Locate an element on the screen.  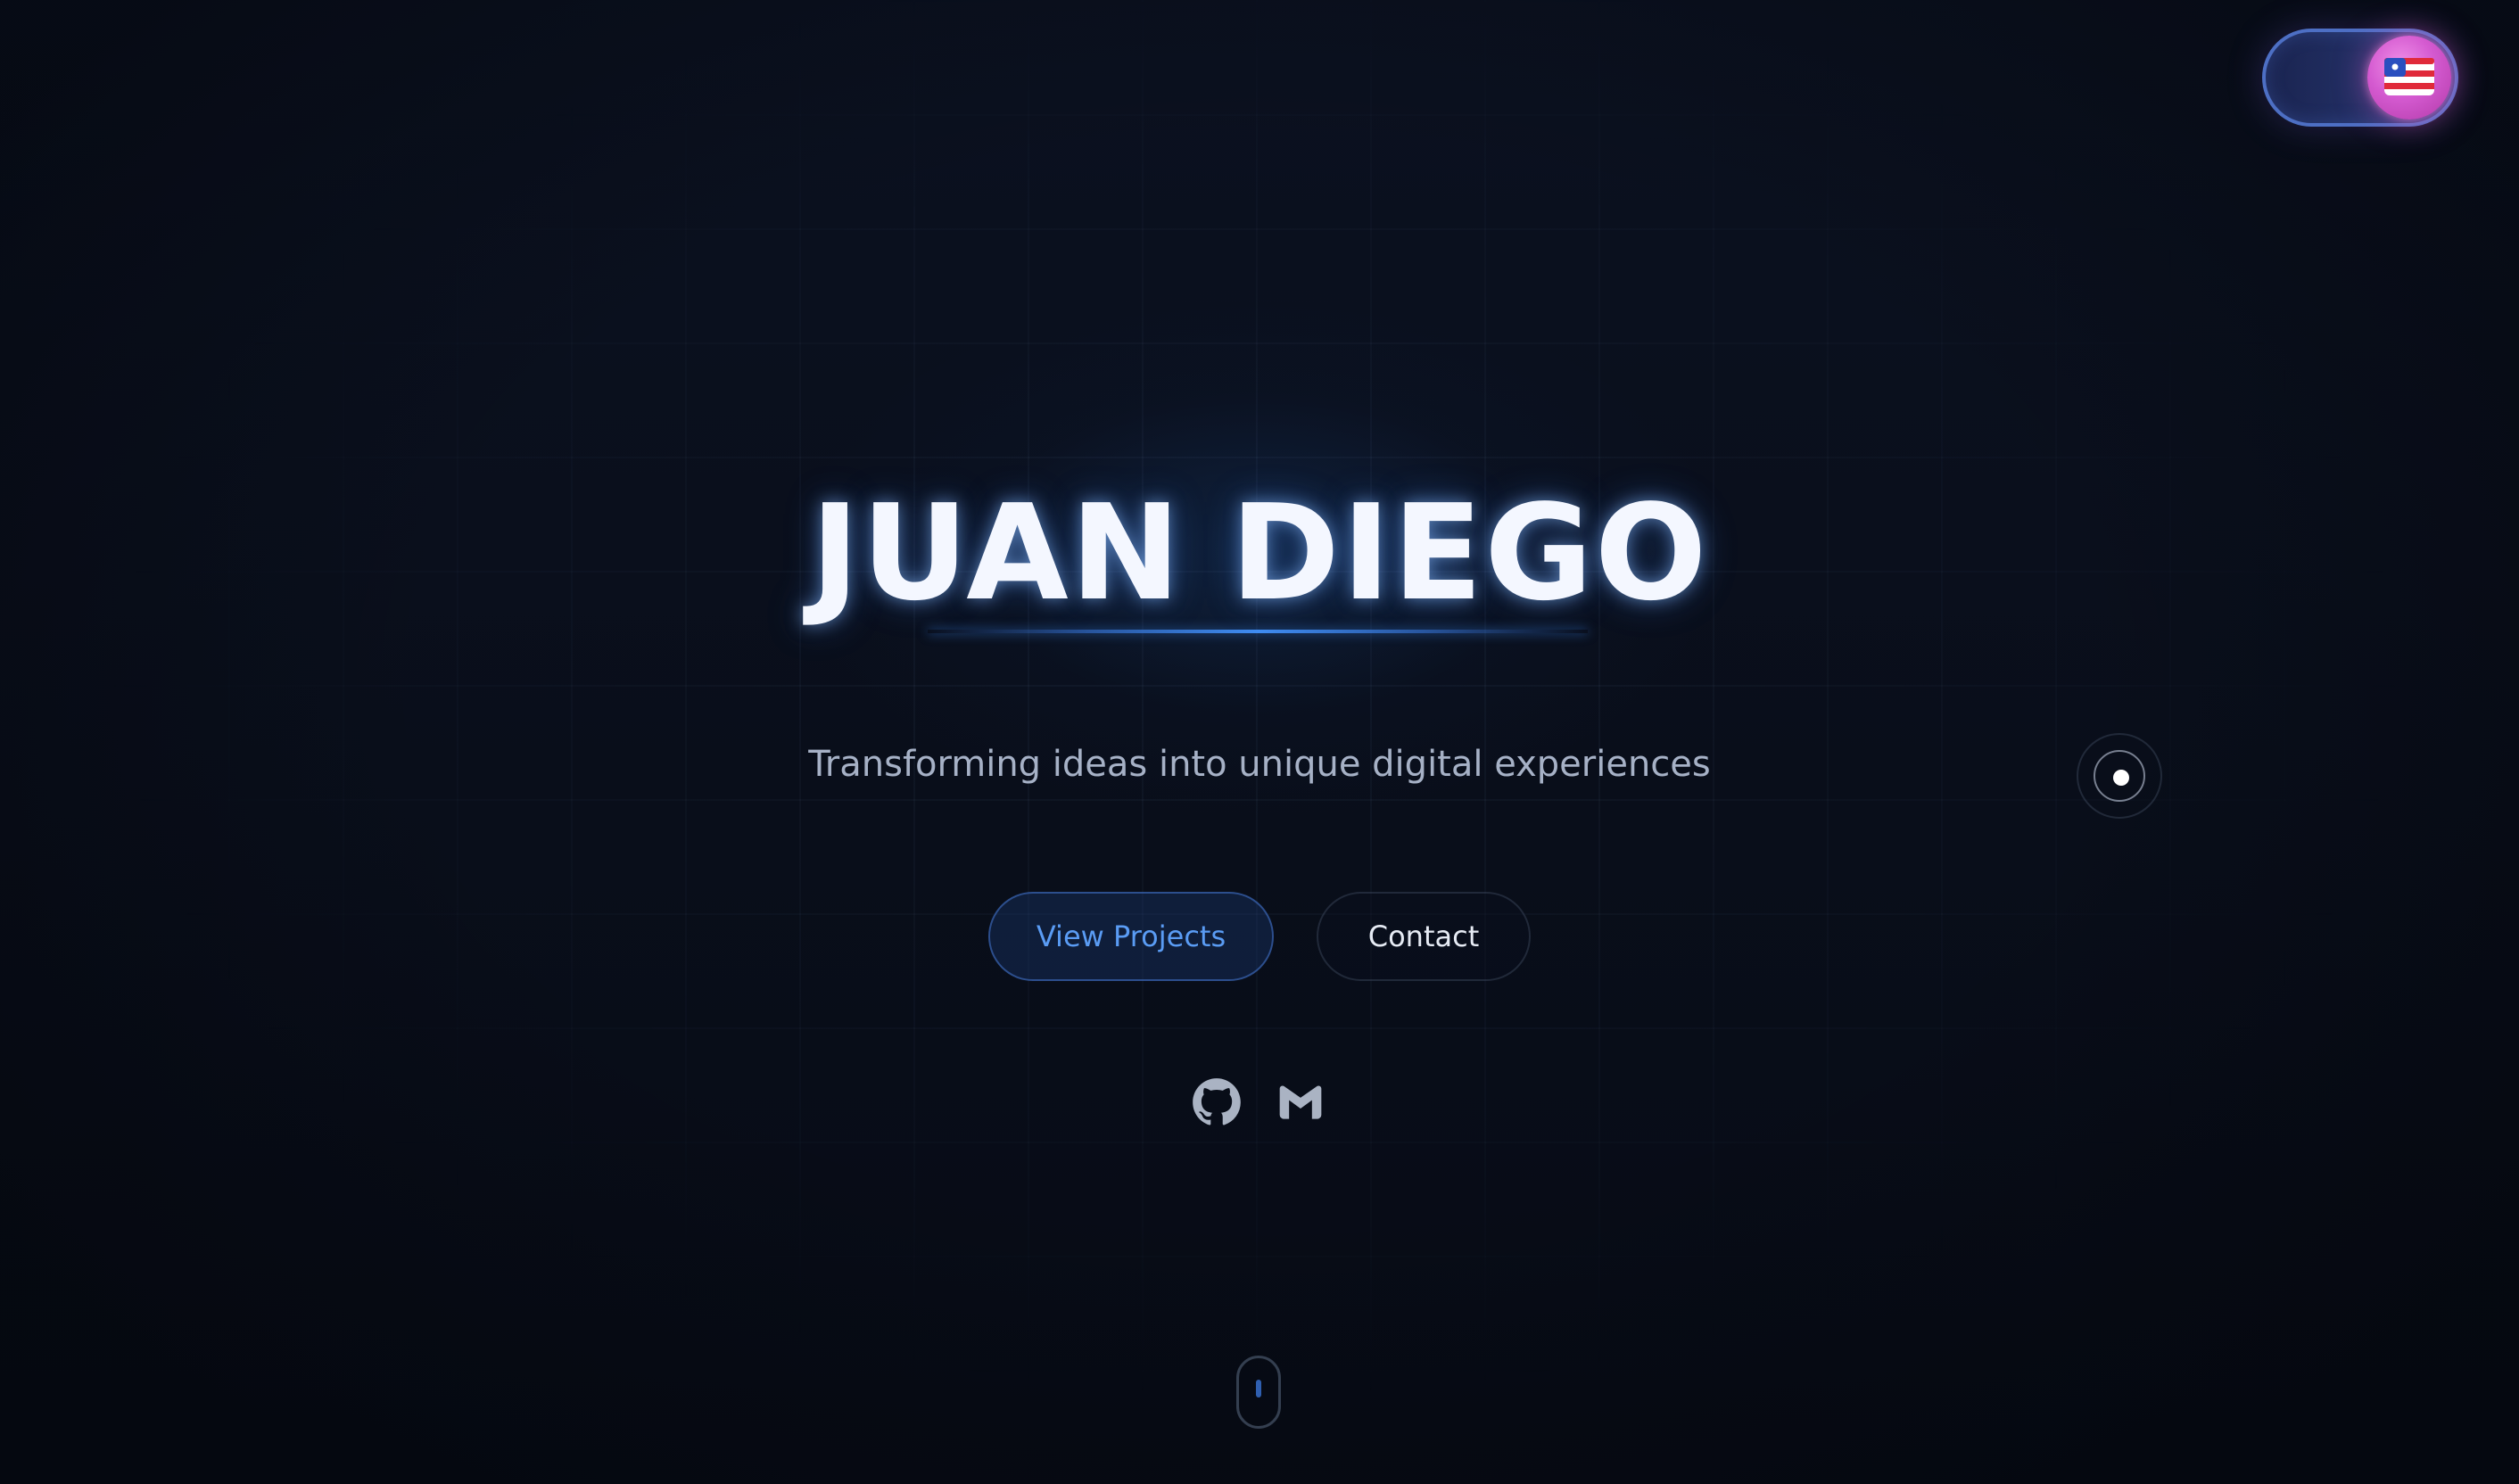
github-link is located at coordinates (1217, 1102).